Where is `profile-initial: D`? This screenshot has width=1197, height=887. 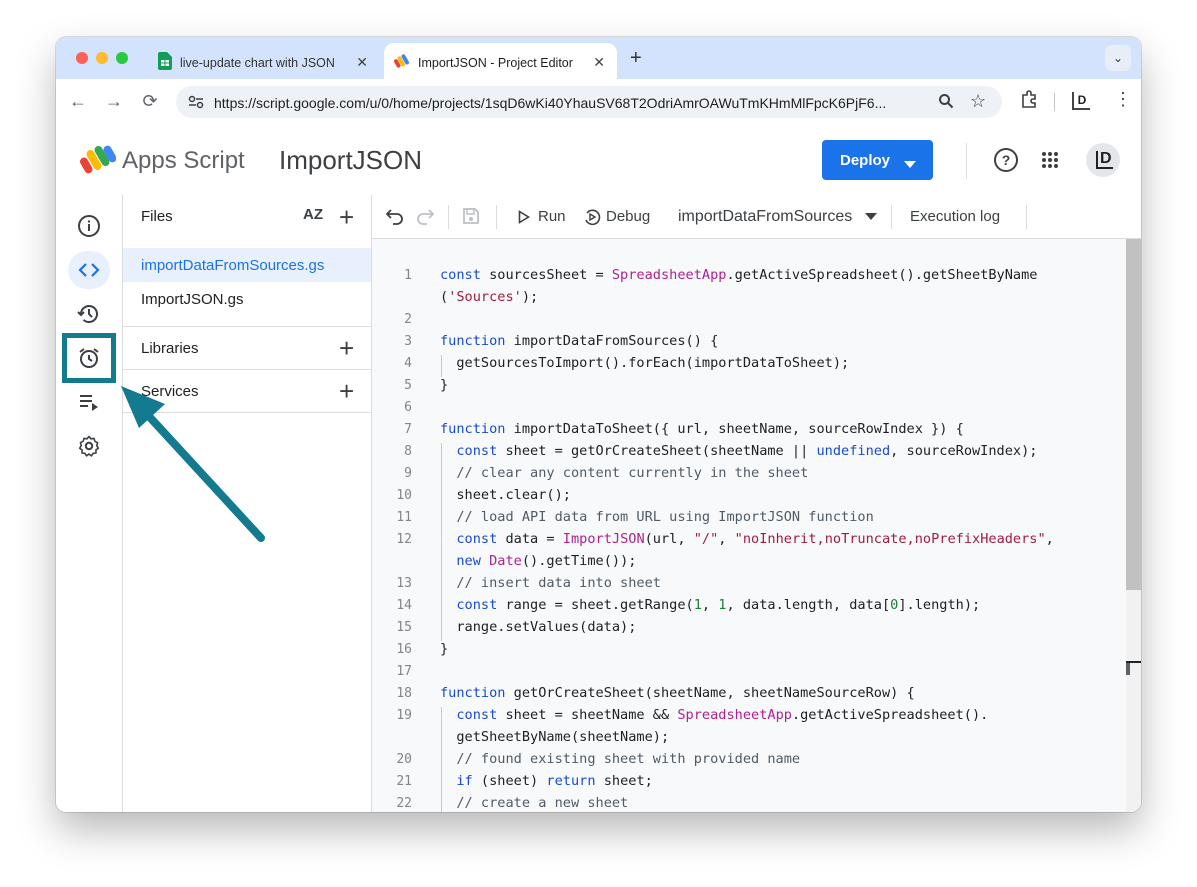 profile-initial: D is located at coordinates (1082, 100).